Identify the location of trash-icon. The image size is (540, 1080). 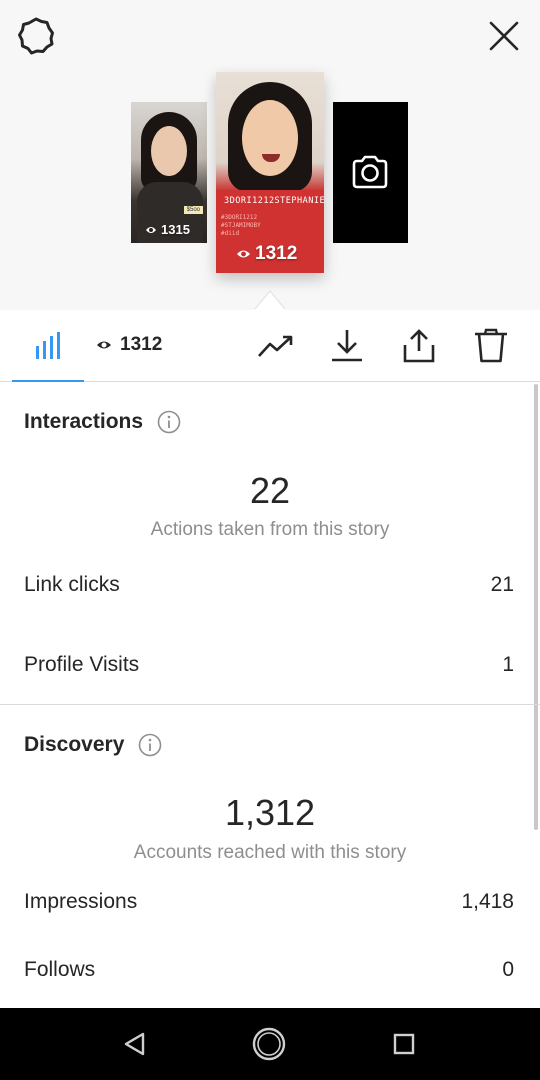
(491, 345).